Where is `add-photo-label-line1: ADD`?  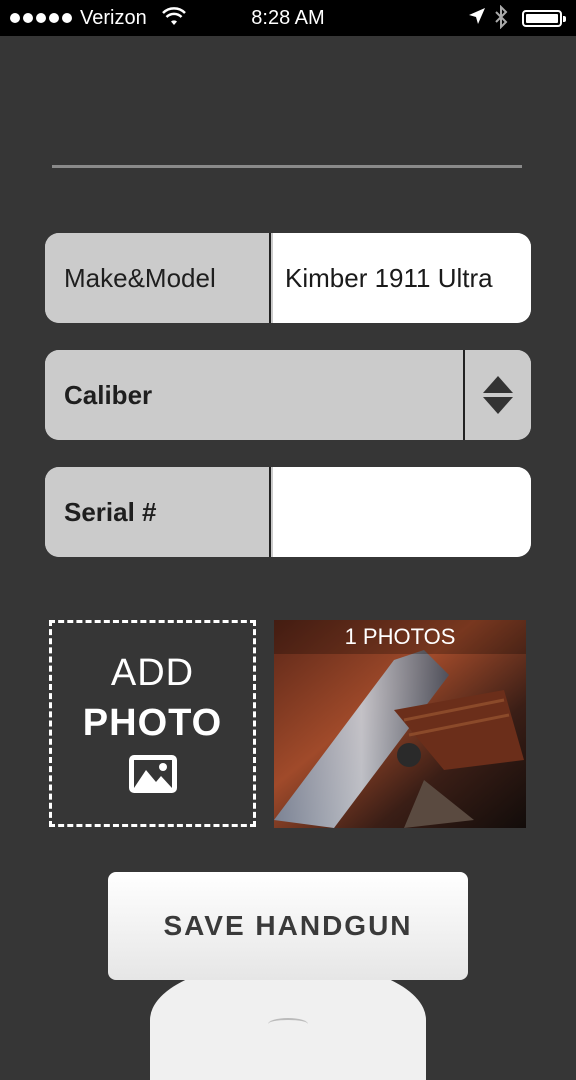
add-photo-label-line1: ADD is located at coordinates (152, 673).